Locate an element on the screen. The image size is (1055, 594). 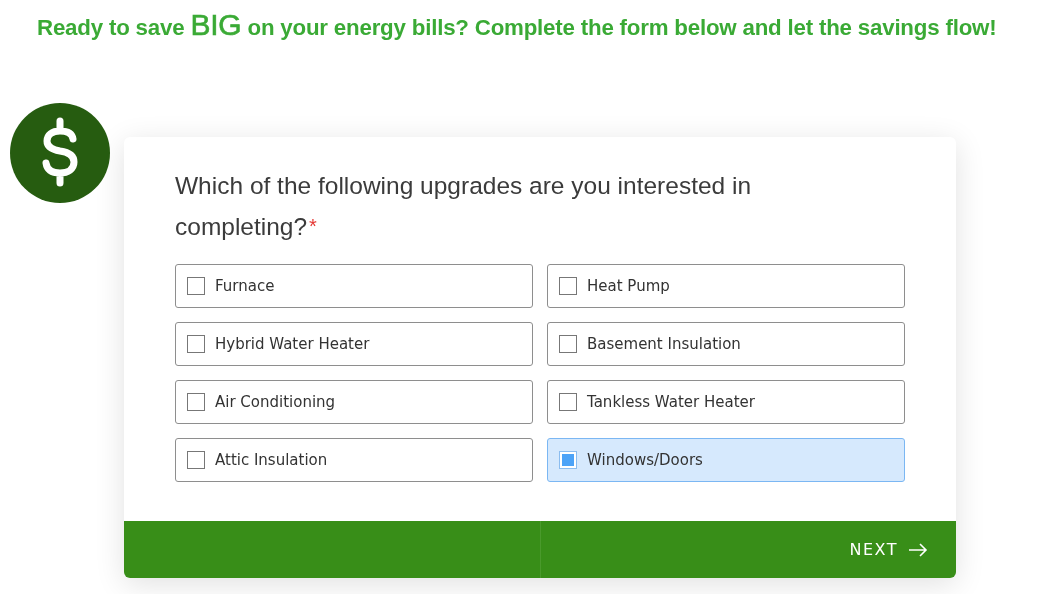
option-label: Air Conditioning is located at coordinates (275, 402).